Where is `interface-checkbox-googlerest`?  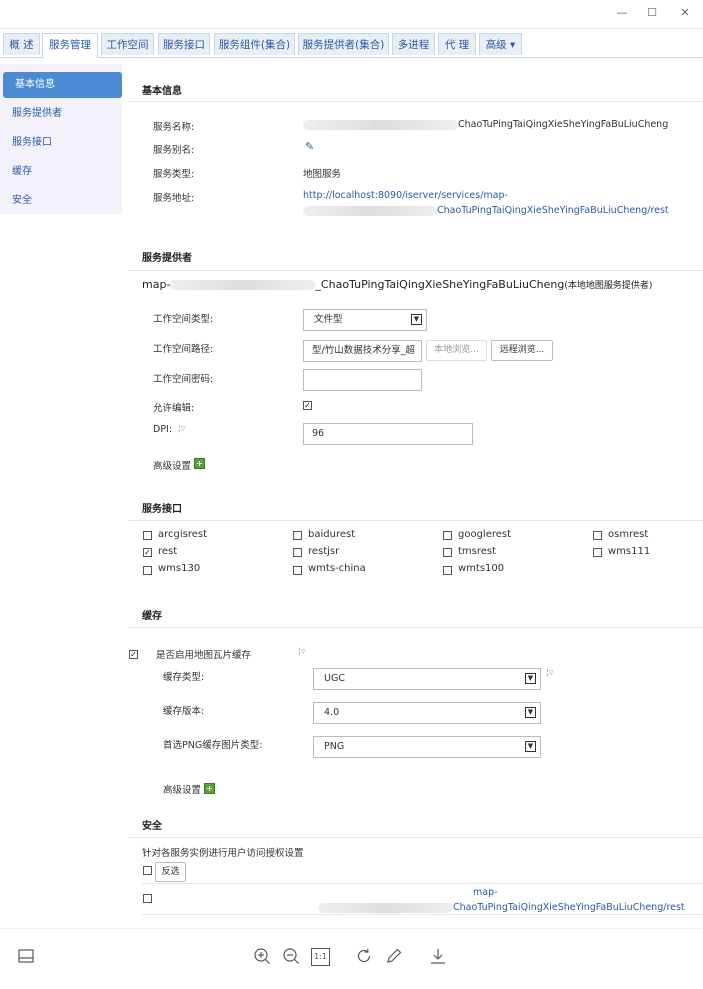 interface-checkbox-googlerest is located at coordinates (447, 535).